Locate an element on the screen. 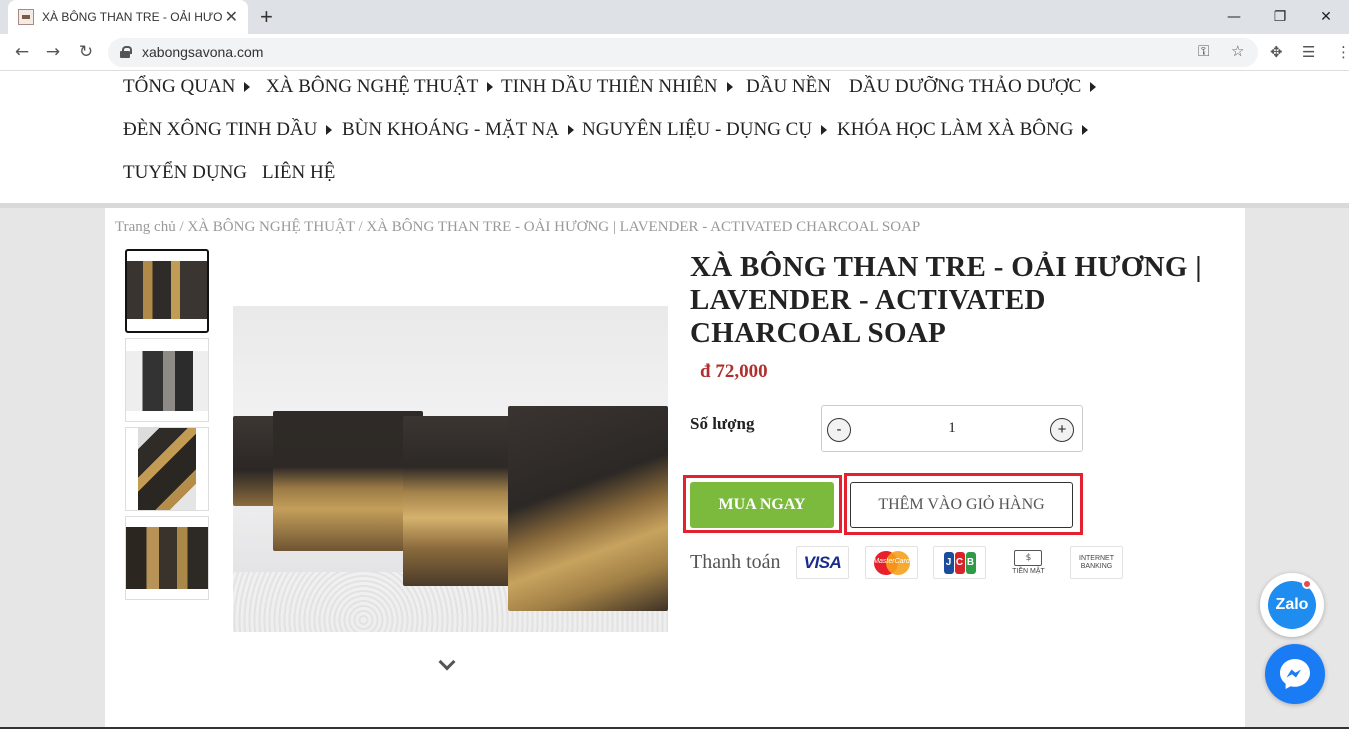 Image resolution: width=1349 pixels, height=729 pixels. browser-tab: XÀ BÔNG THAN TRE - OẢI HƯƠNG ✕ is located at coordinates (128, 17).